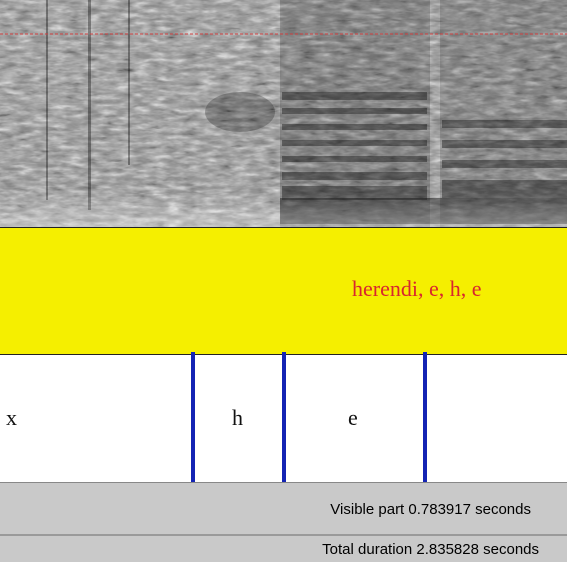 The image size is (567, 562). Describe the element at coordinates (11, 417) in the screenshot. I see `phone-label-x: x` at that location.